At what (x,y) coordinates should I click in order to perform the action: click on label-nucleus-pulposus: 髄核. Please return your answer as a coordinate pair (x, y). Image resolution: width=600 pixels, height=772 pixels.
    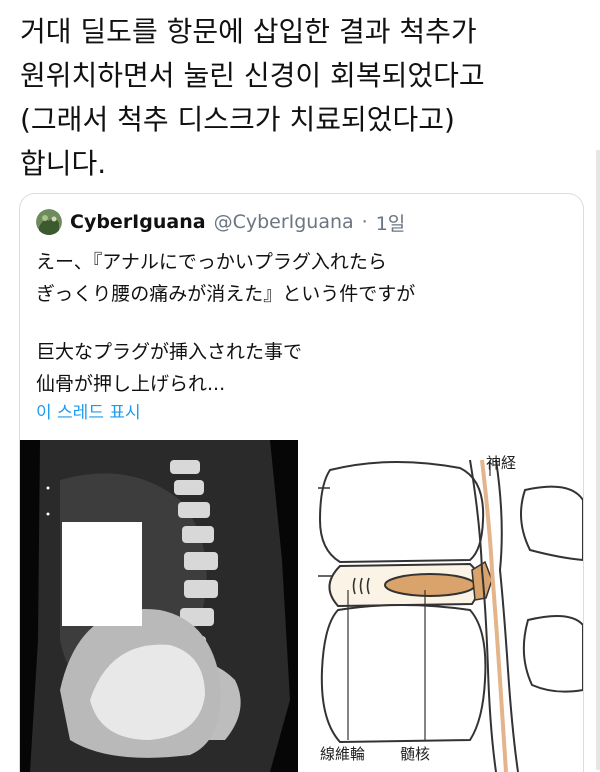
    Looking at the image, I should click on (415, 754).